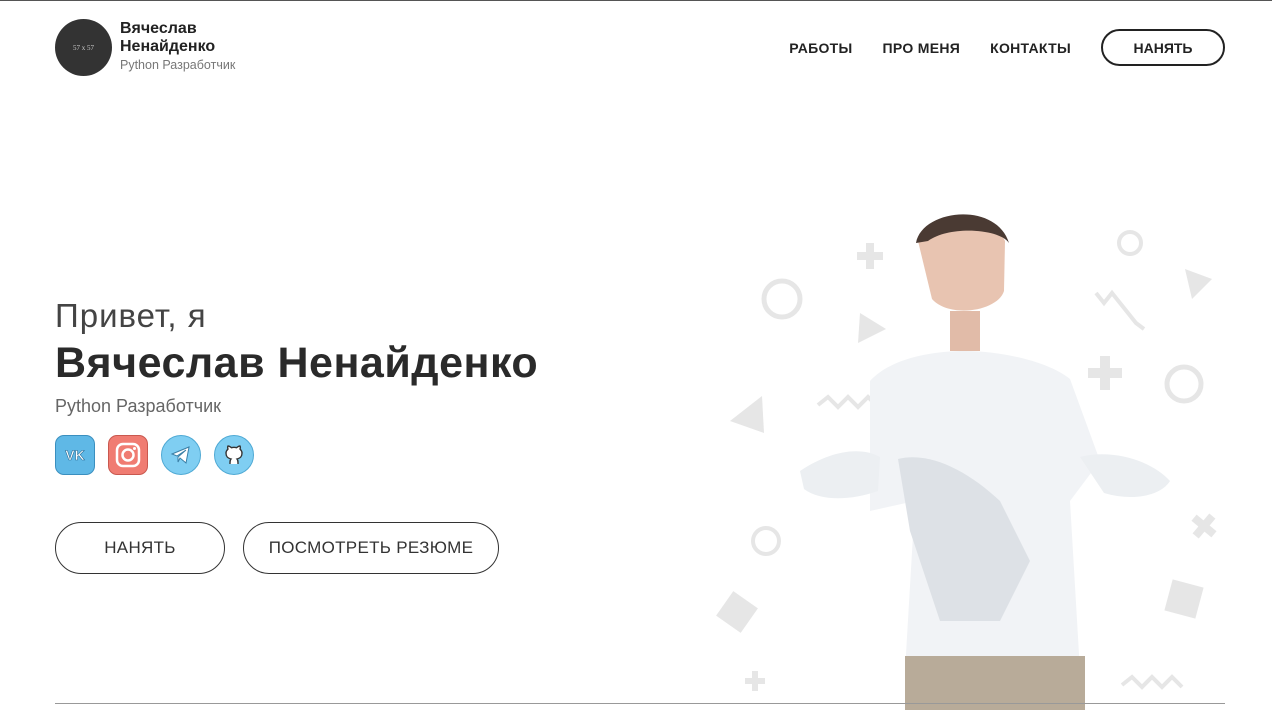 This screenshot has width=1272, height=710. What do you see at coordinates (820, 48) in the screenshot?
I see `nav-link-works: РАБОТЫ` at bounding box center [820, 48].